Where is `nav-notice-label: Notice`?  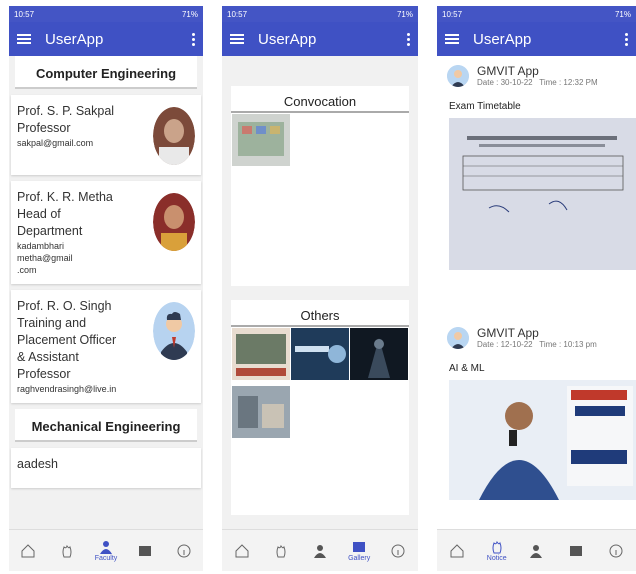
nav-notice-label: Notice is located at coordinates (496, 558).